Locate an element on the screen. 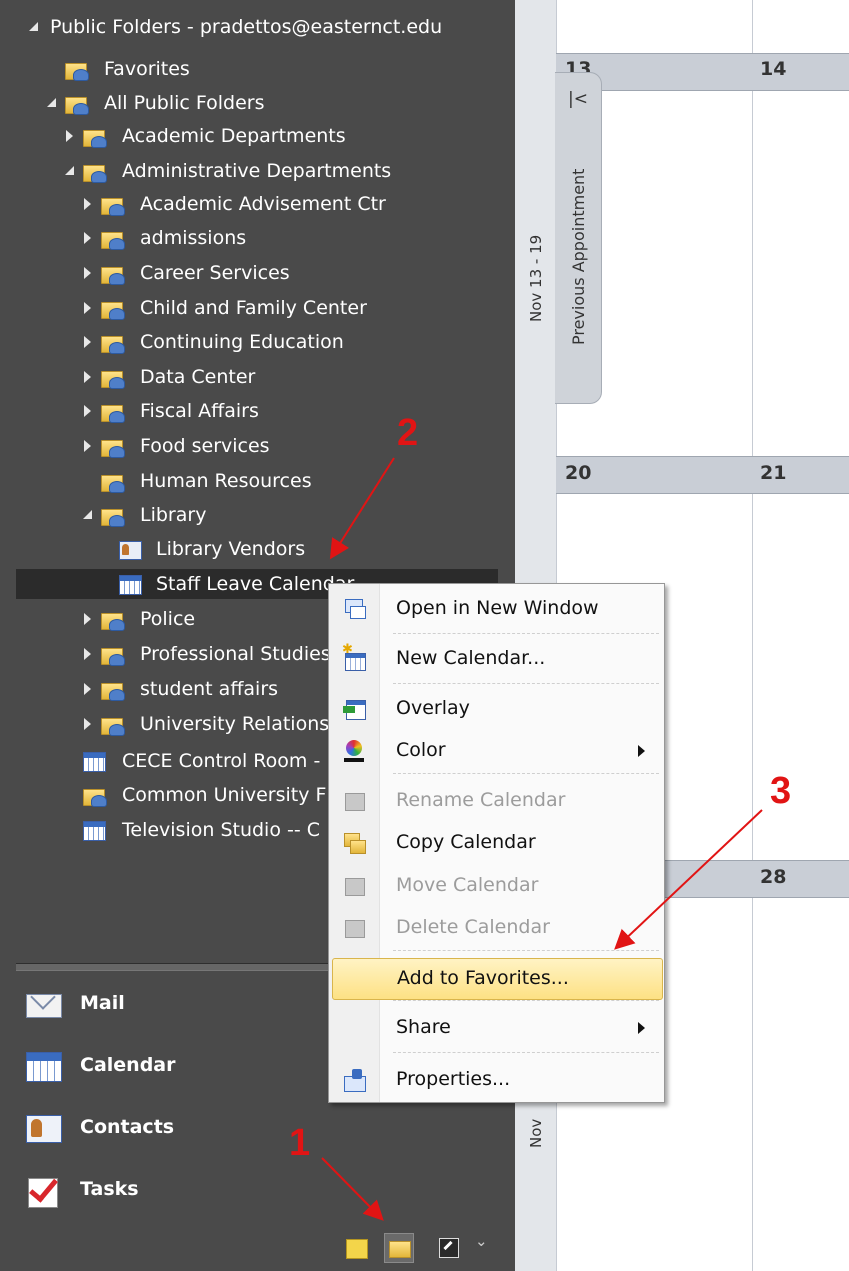 Image resolution: width=849 pixels, height=1271 pixels. folder-tree-label: Food services is located at coordinates (205, 446).